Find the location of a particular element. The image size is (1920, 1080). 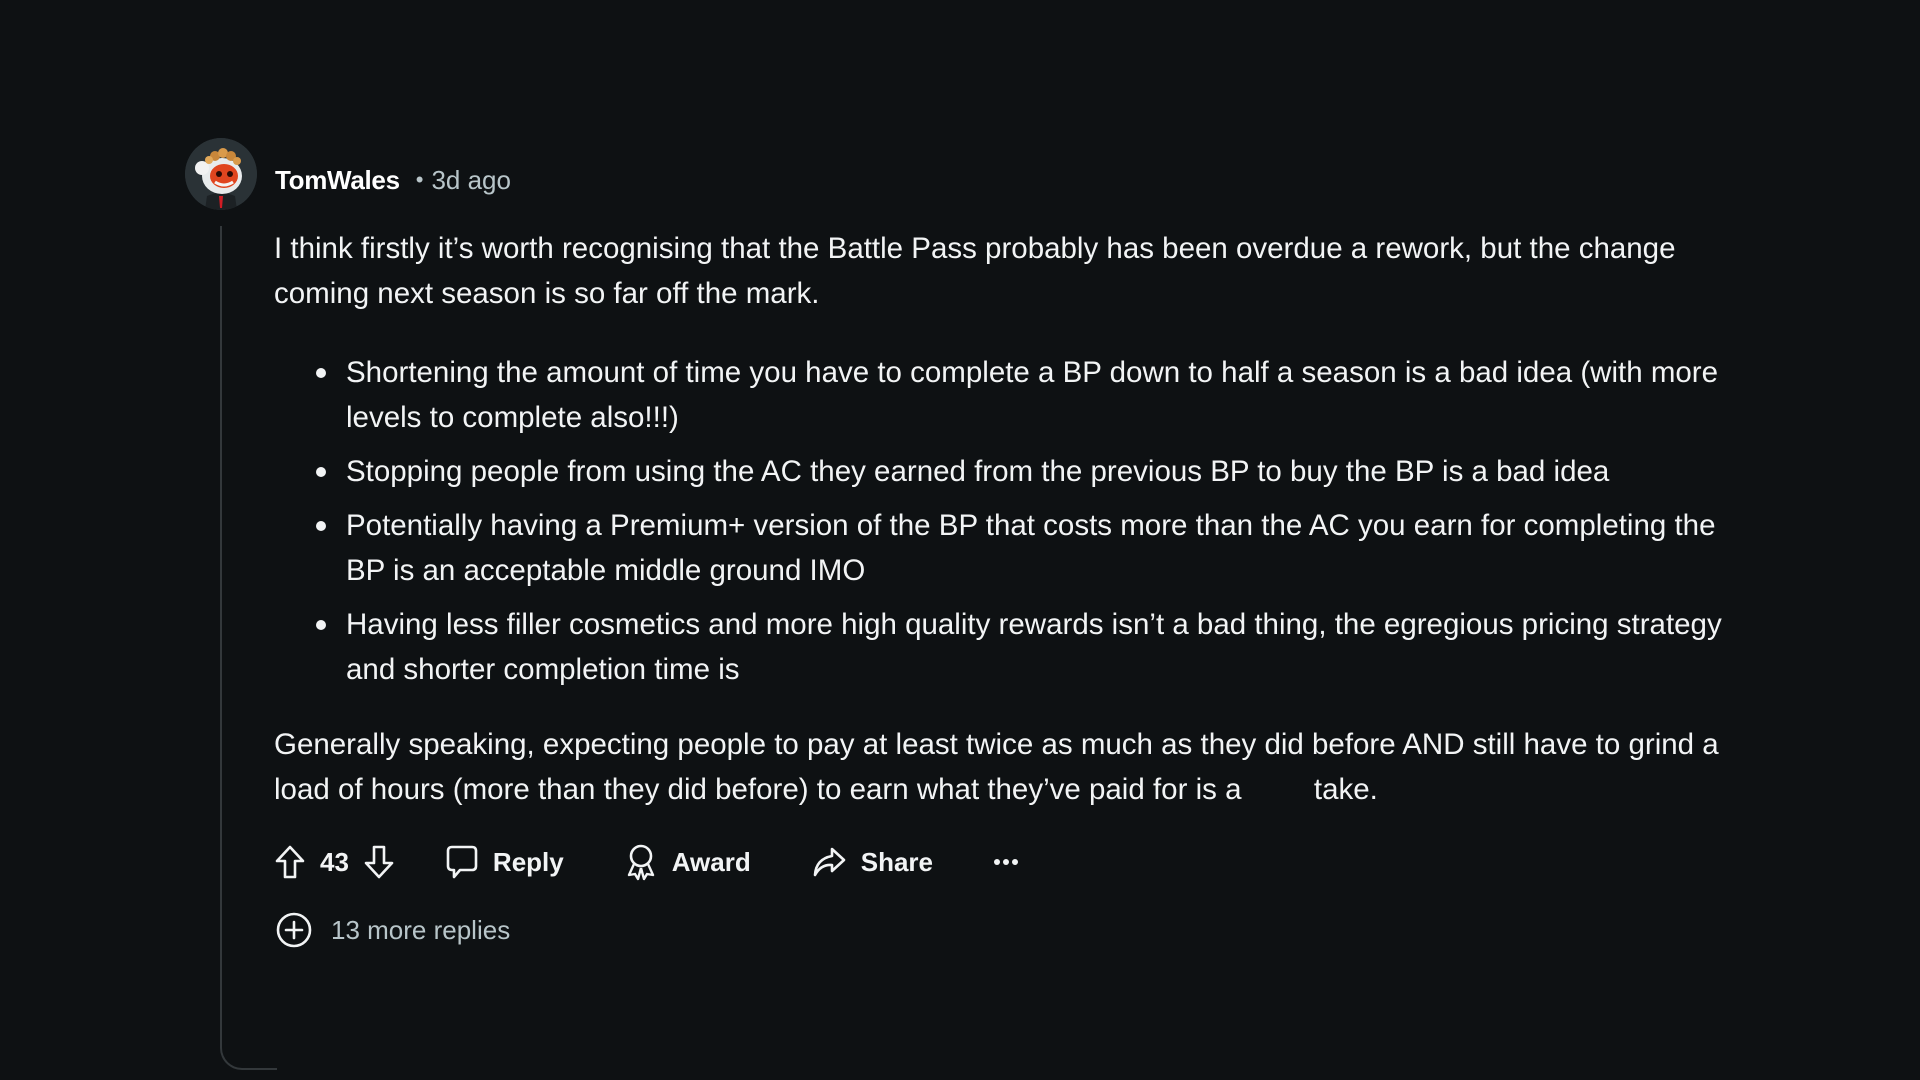

timestamp: 3d ago is located at coordinates (471, 180).